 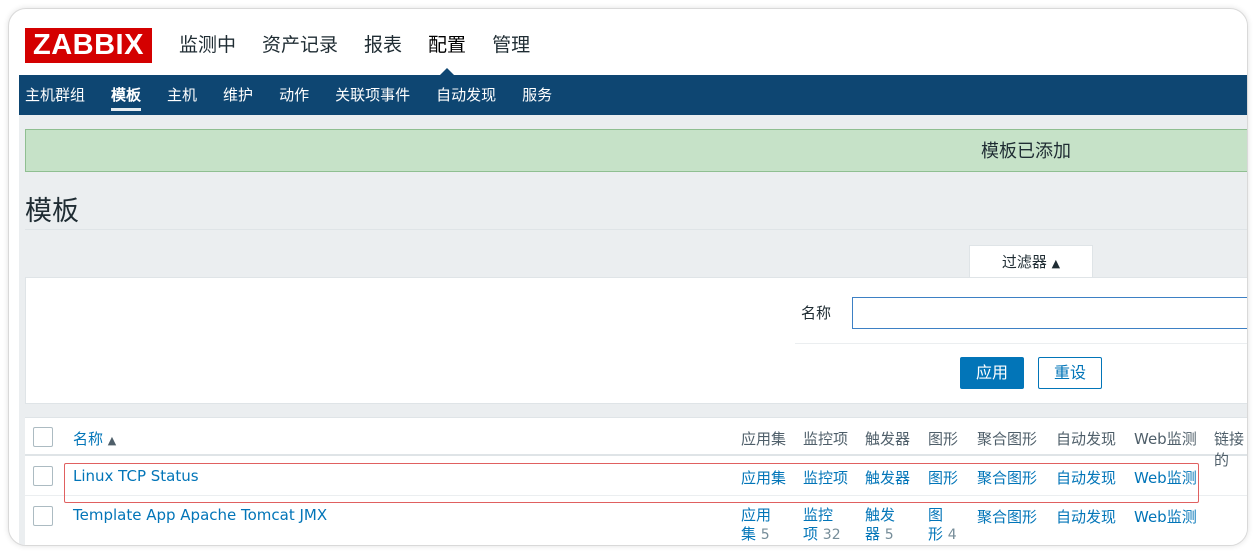 I want to click on column-name-header: 名称 ▲, so click(x=94, y=438).